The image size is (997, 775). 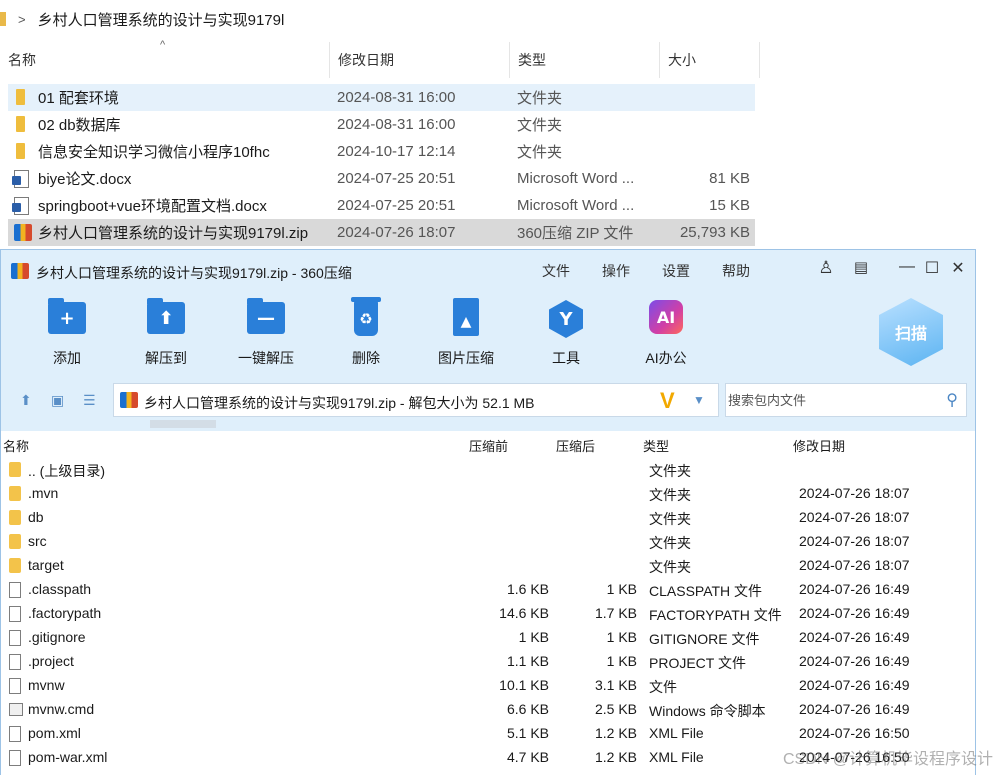 I want to click on feedback-icon: ▤, so click(x=861, y=267).